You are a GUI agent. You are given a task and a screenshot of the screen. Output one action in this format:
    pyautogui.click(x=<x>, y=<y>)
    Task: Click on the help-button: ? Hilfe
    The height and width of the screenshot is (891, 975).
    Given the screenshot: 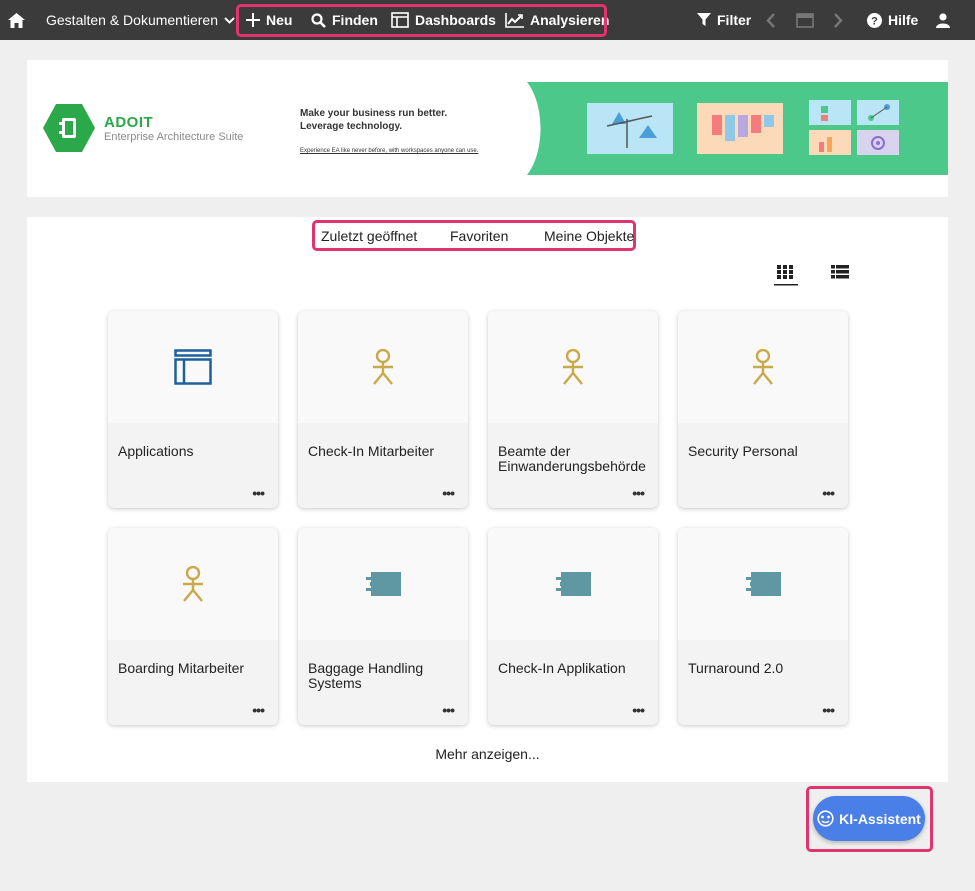 What is the action you would take?
    pyautogui.click(x=892, y=20)
    